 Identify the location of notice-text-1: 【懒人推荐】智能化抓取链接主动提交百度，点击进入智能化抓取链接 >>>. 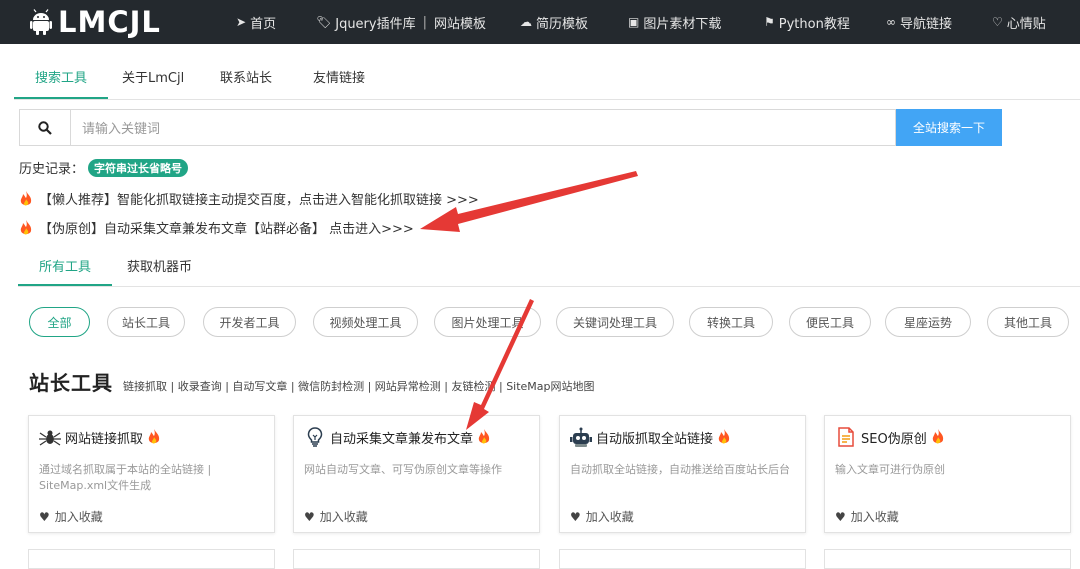
(259, 200).